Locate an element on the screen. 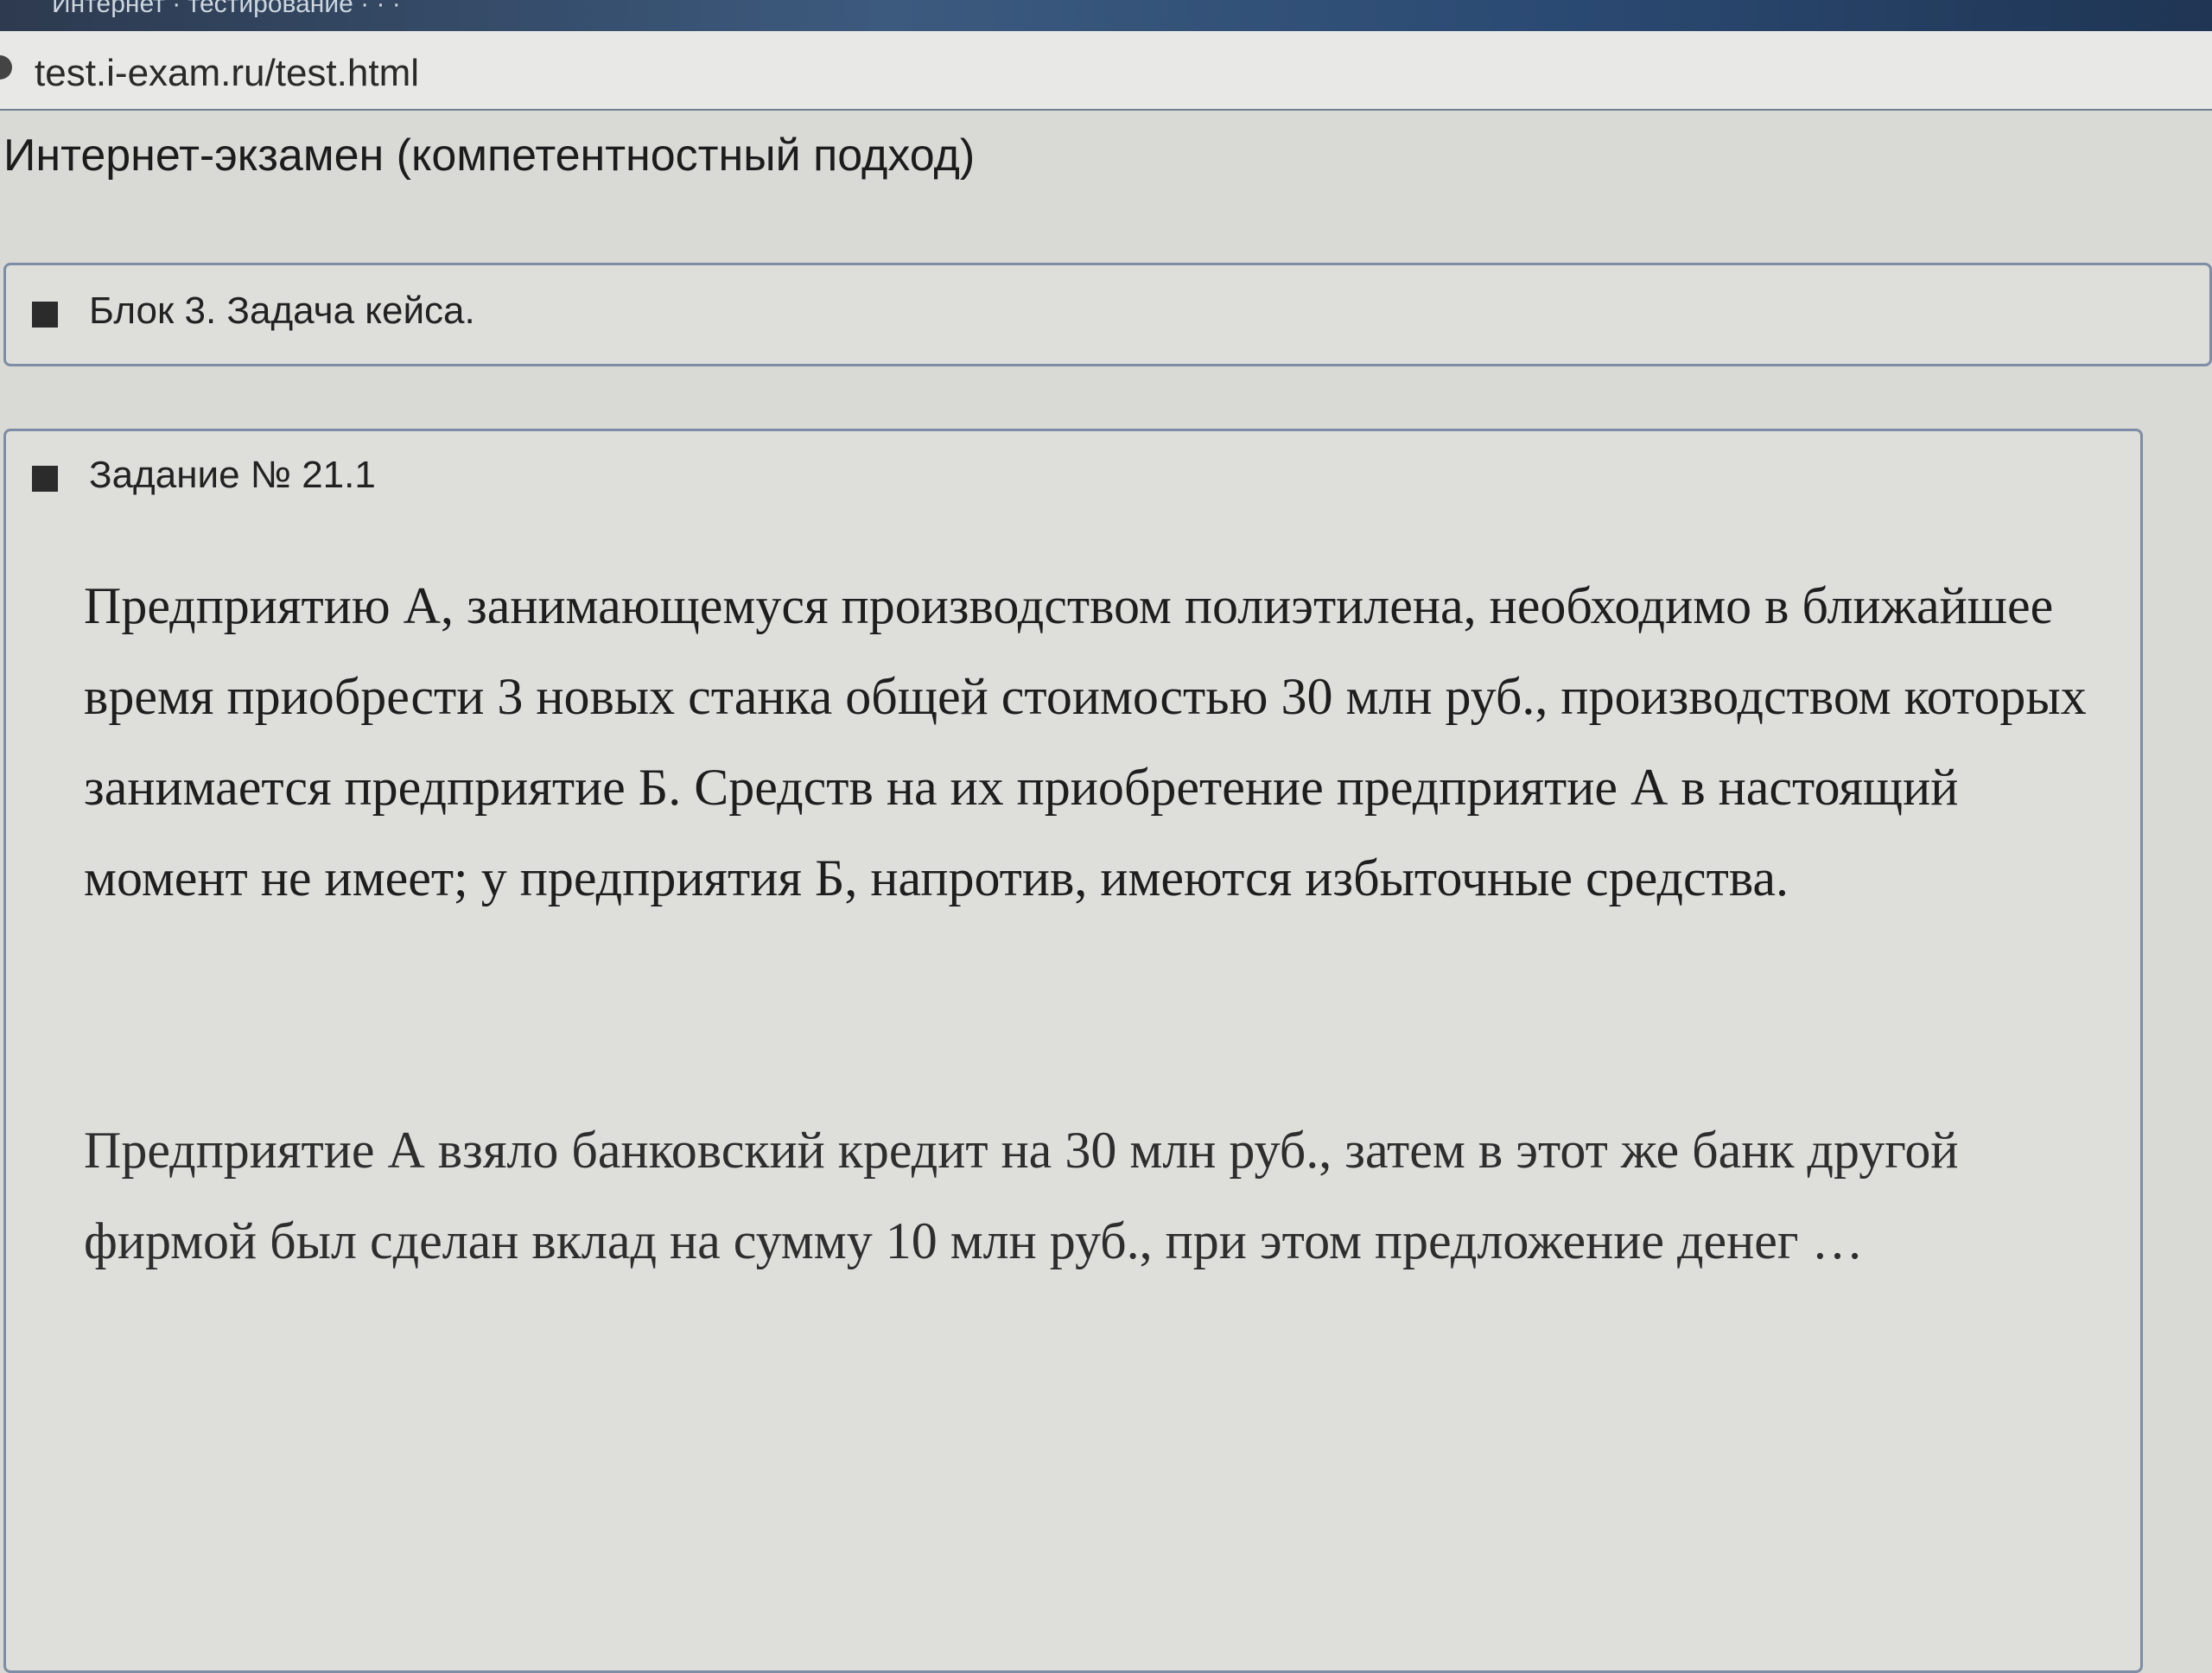 The image size is (2212, 1673). tab-strip-text: Интернет · тестирование · · · is located at coordinates (226, 9).